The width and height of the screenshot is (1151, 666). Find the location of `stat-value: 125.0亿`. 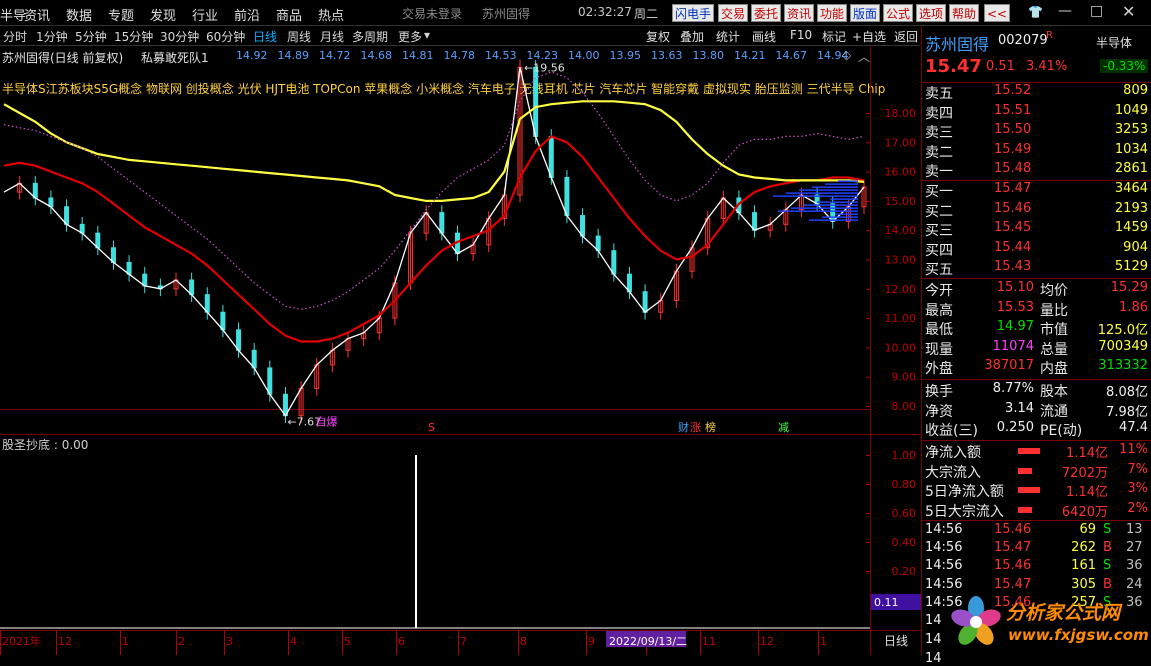

stat-value: 125.0亿 is located at coordinates (1122, 330).